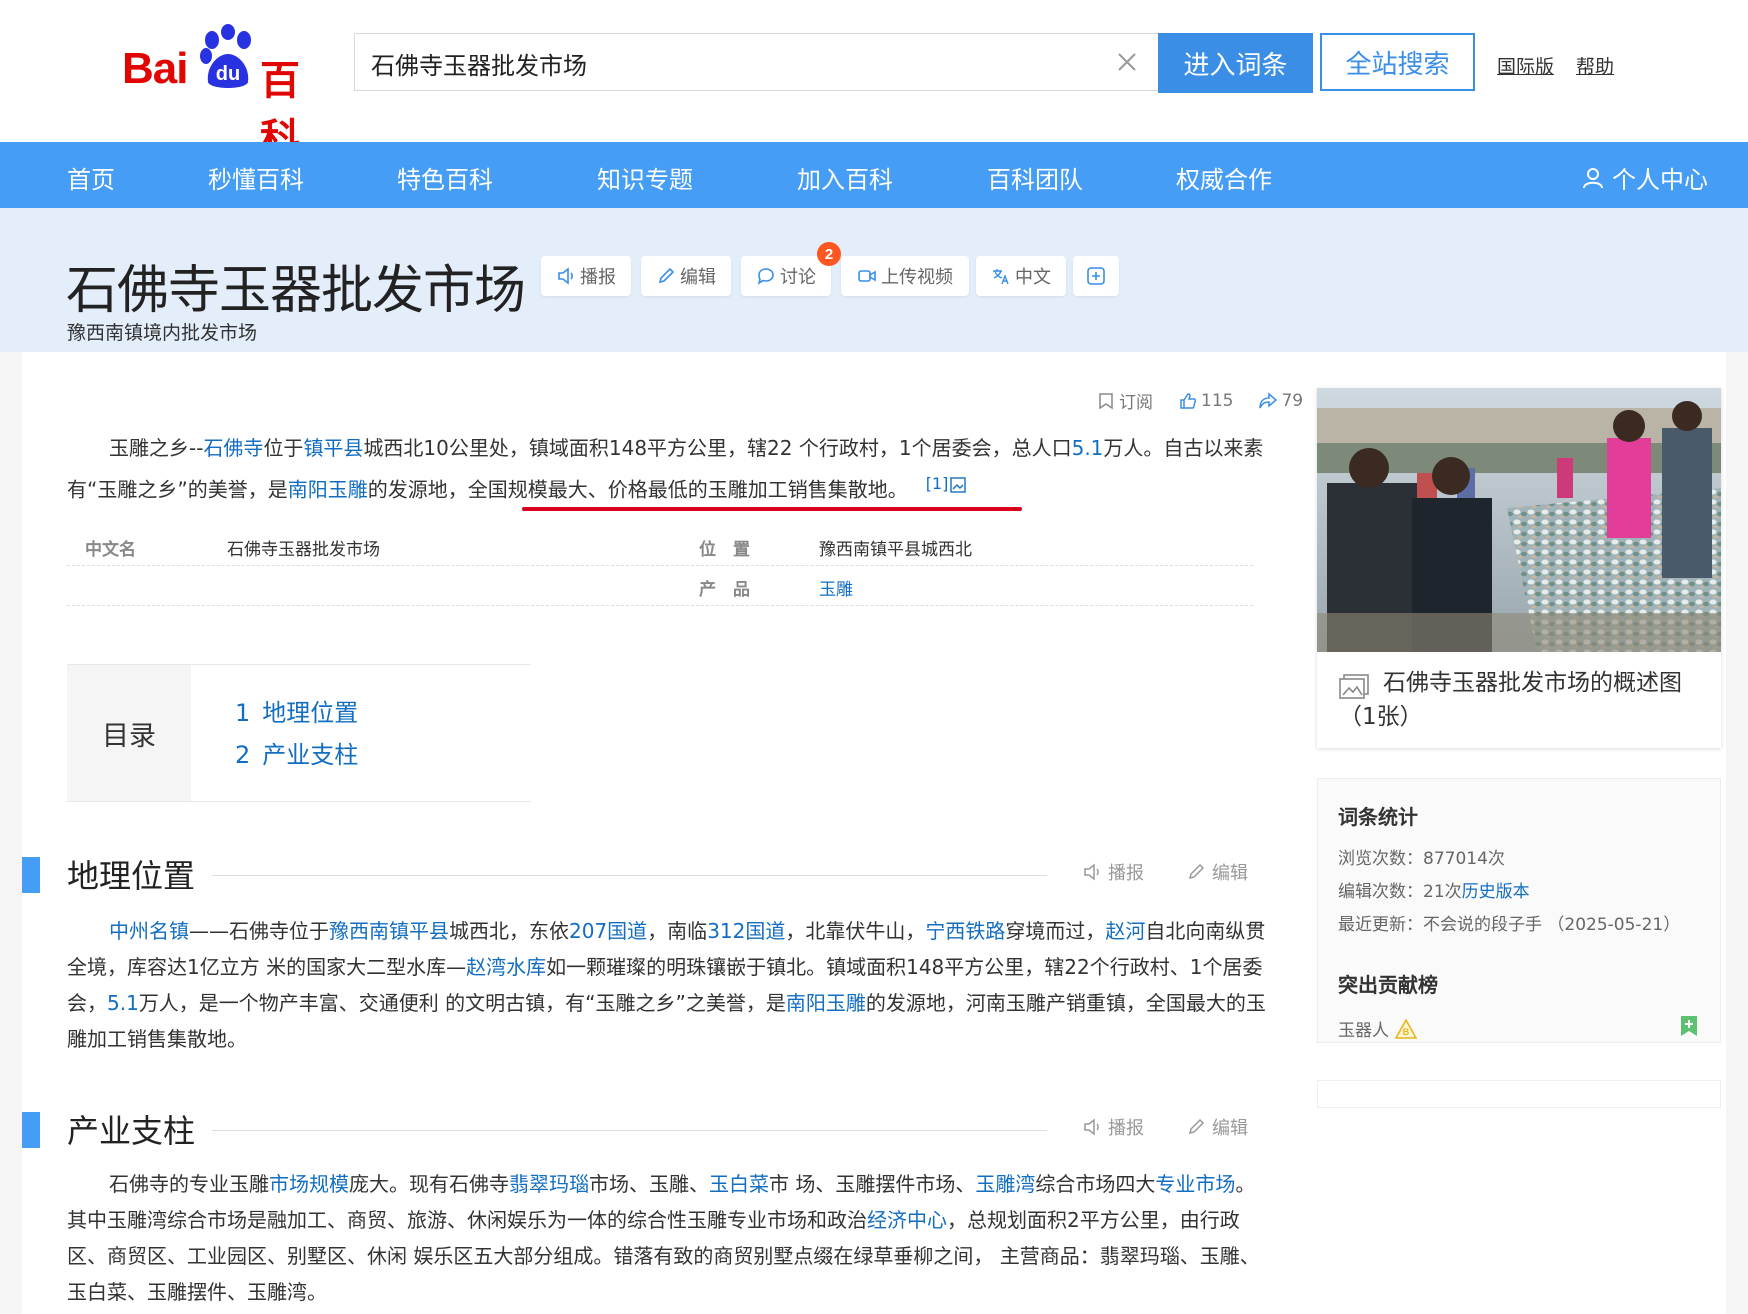 This screenshot has height=1314, width=1748. I want to click on listen-button: 播报, so click(586, 276).